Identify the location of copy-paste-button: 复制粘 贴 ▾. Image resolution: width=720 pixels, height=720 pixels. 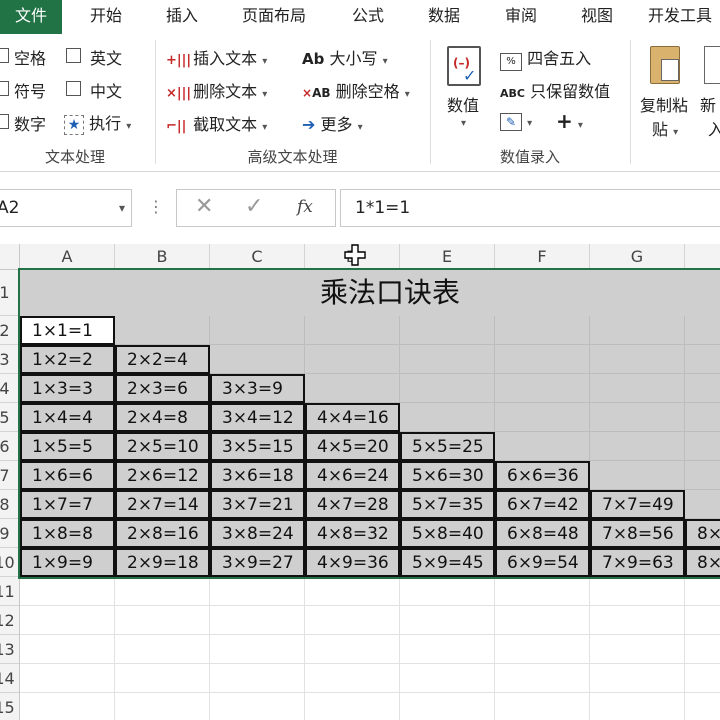
(668, 92).